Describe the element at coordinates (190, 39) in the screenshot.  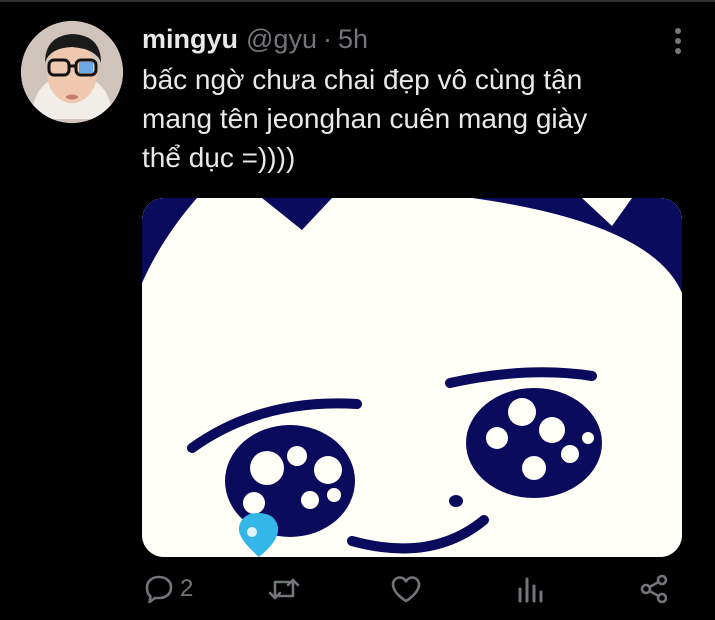
I see `author-display-name: mingyu` at that location.